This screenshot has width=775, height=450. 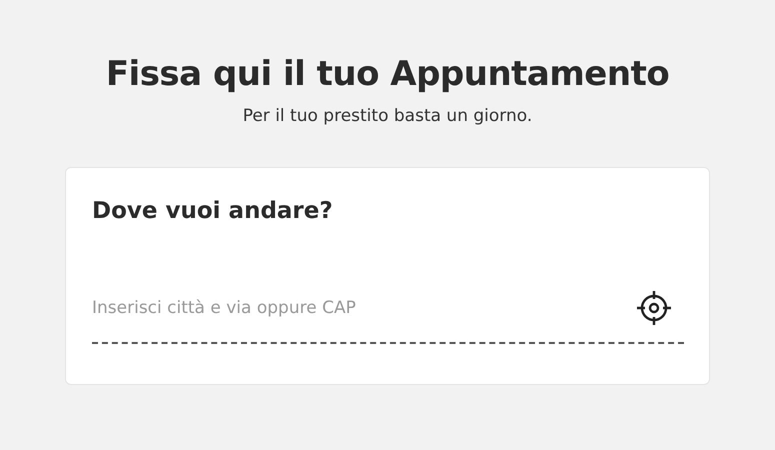 What do you see at coordinates (364, 308) in the screenshot?
I see `address-field: Inserisci città e via oppure CAP` at bounding box center [364, 308].